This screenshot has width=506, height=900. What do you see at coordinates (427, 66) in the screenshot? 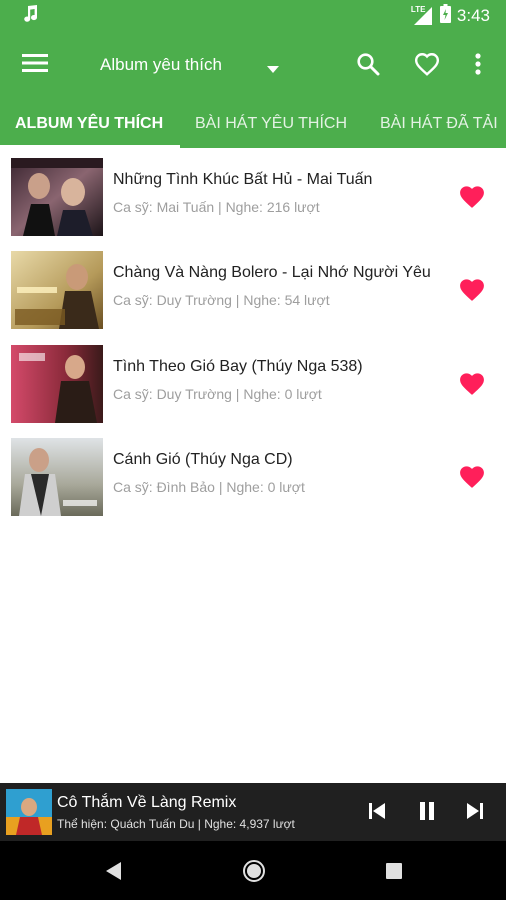
I see `heart-outline-icon` at bounding box center [427, 66].